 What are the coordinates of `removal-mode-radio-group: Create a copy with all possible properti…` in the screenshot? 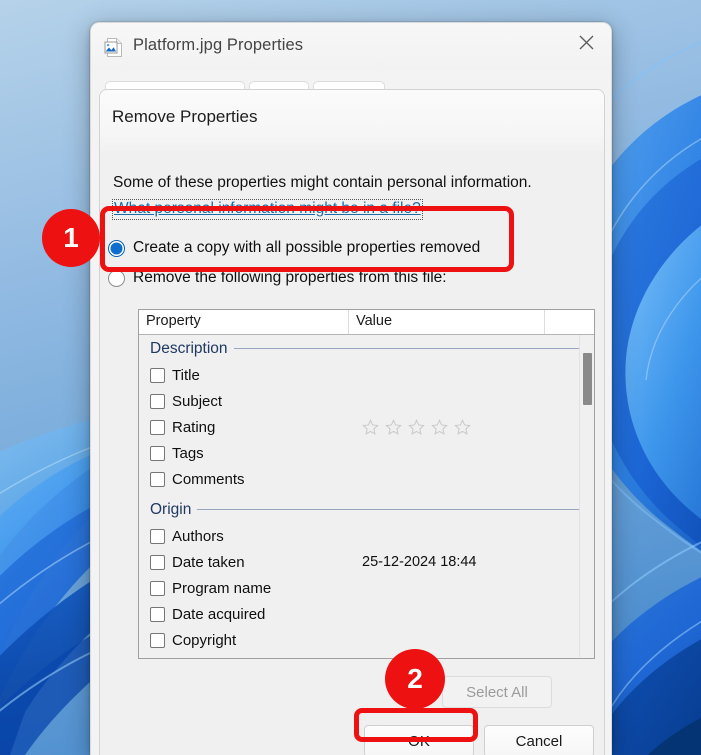 It's located at (315, 264).